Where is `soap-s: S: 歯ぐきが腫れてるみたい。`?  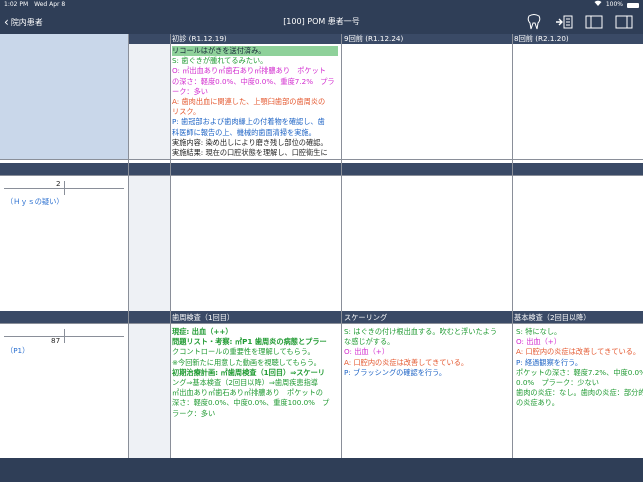
soap-s: S: 歯ぐきが腫れてるみたい。 is located at coordinates (220, 61).